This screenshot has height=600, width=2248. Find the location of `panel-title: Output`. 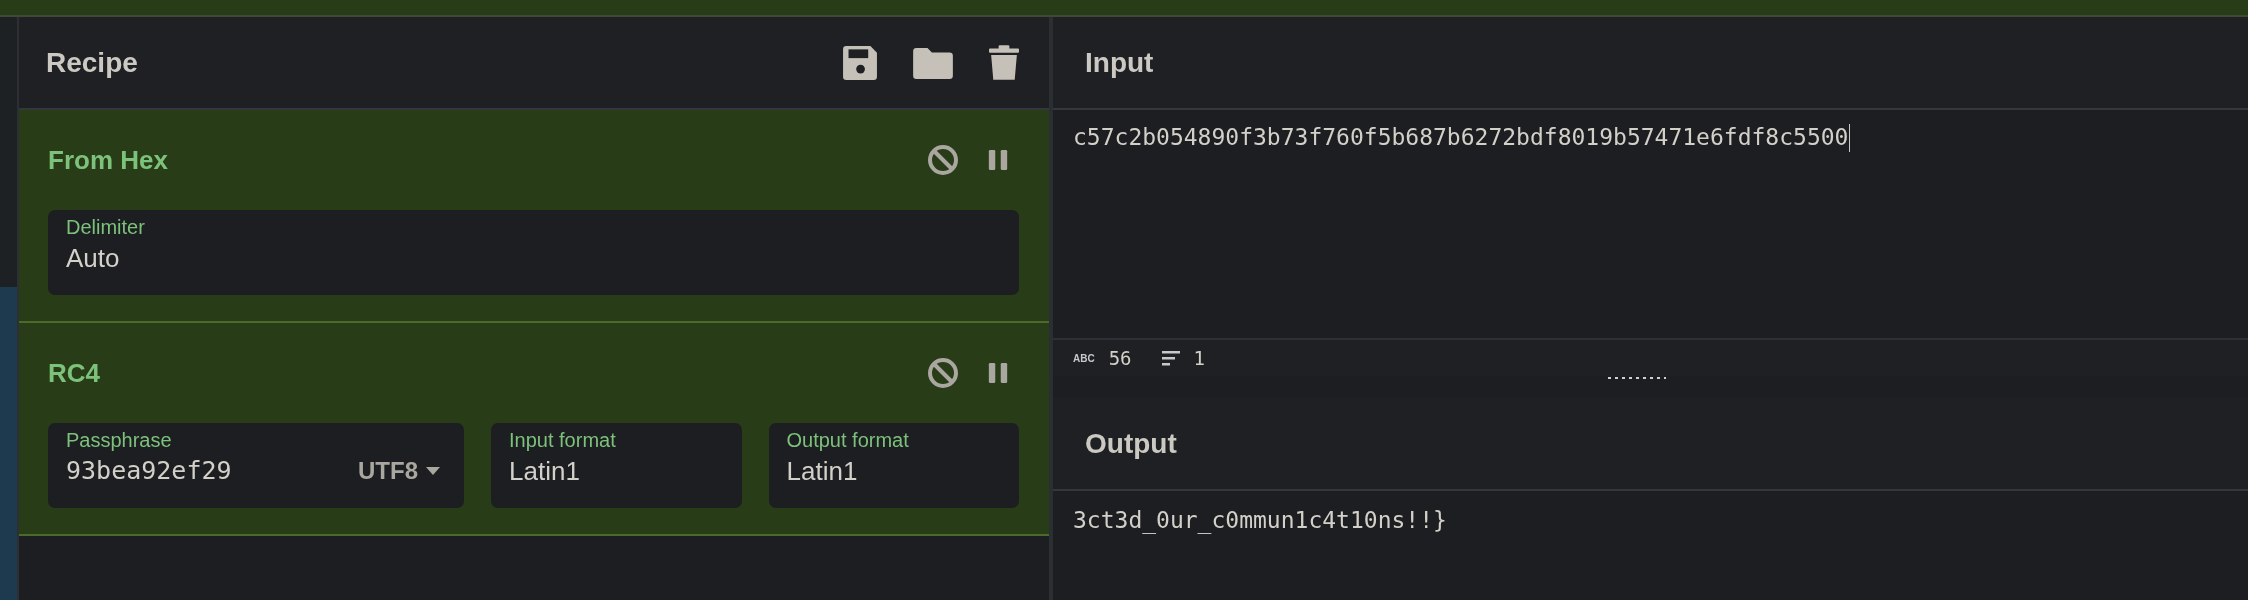

panel-title: Output is located at coordinates (1131, 443).